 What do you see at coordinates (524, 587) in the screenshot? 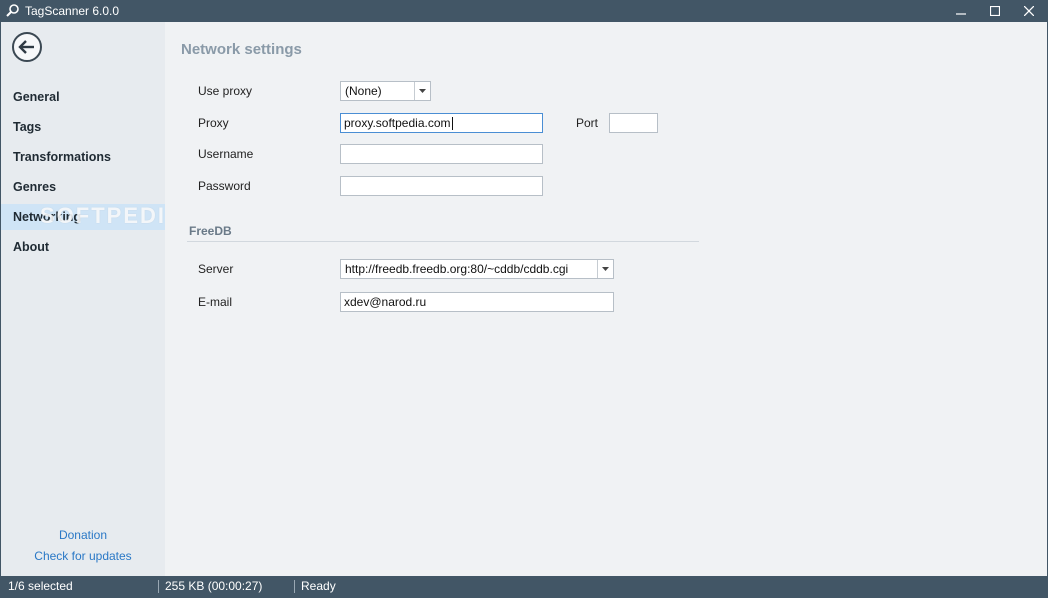
I see `status-bar: 1/6 selected 255 KB (00:00:27) Ready` at bounding box center [524, 587].